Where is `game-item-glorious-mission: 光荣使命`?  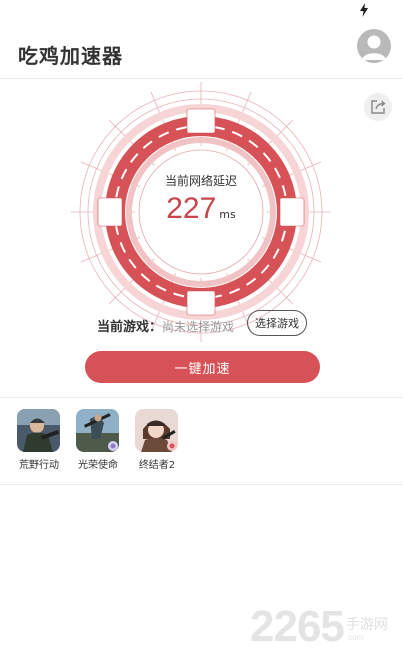 game-item-glorious-mission: 光荣使命 is located at coordinates (98, 440).